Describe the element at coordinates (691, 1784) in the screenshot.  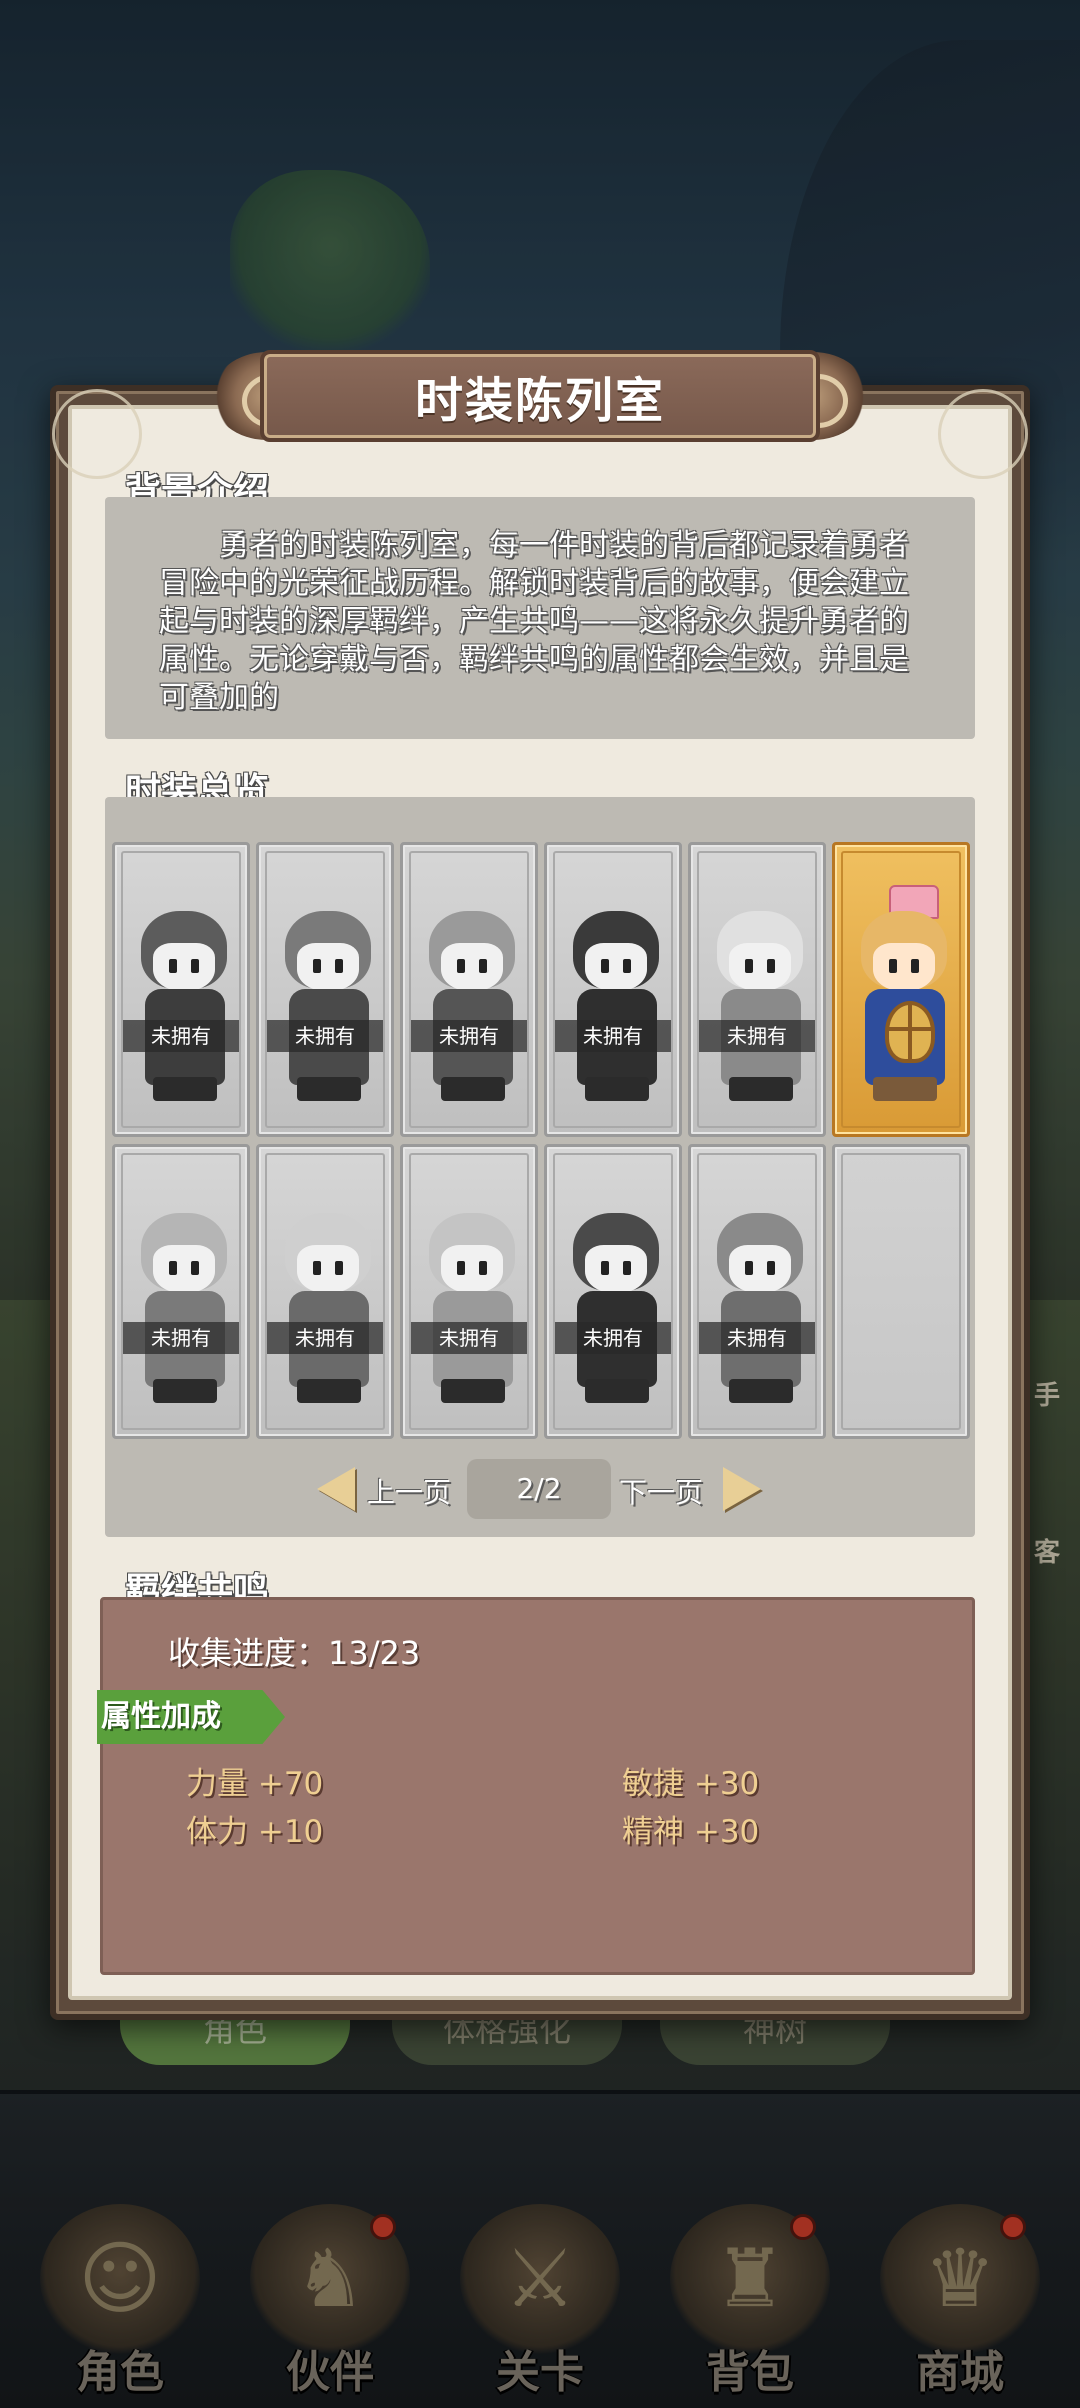
I see `attribute-agility: 敏捷 +30` at that location.